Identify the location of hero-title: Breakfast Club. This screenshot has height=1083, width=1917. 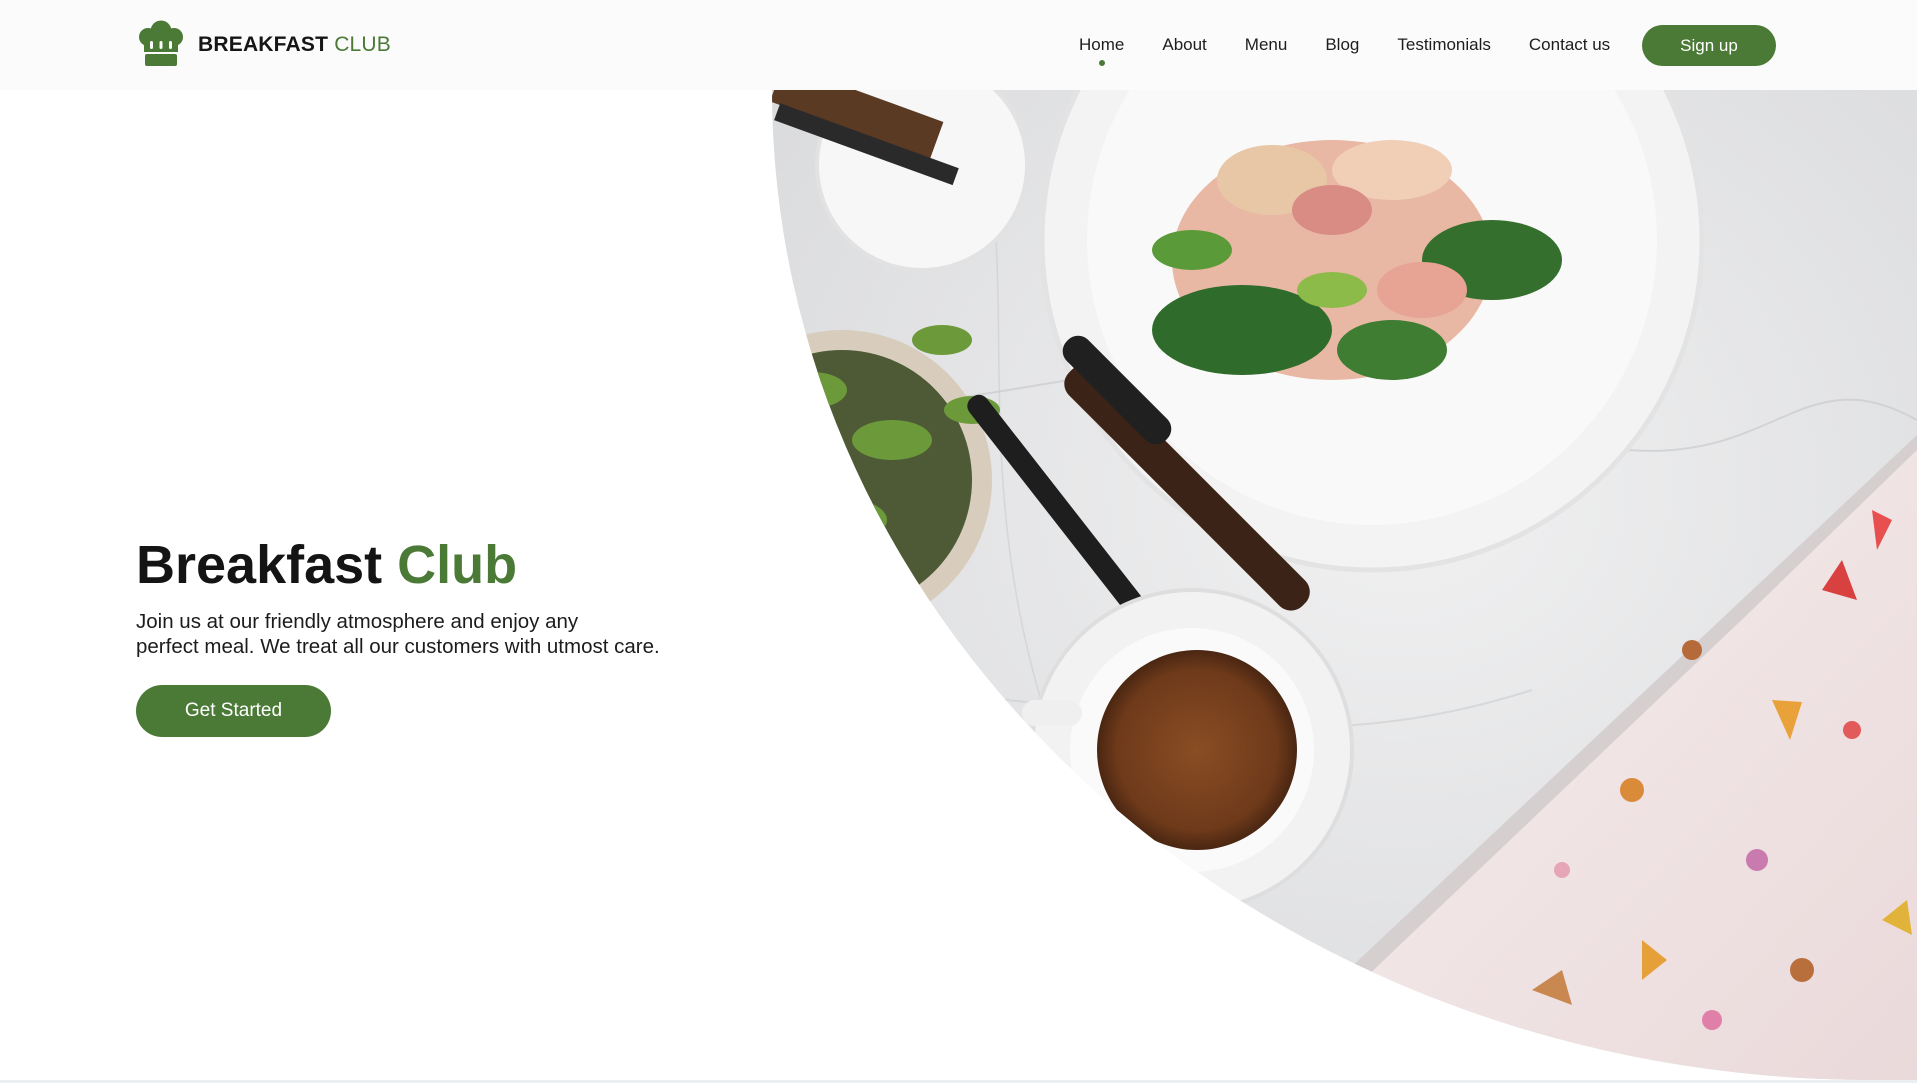
(326, 565).